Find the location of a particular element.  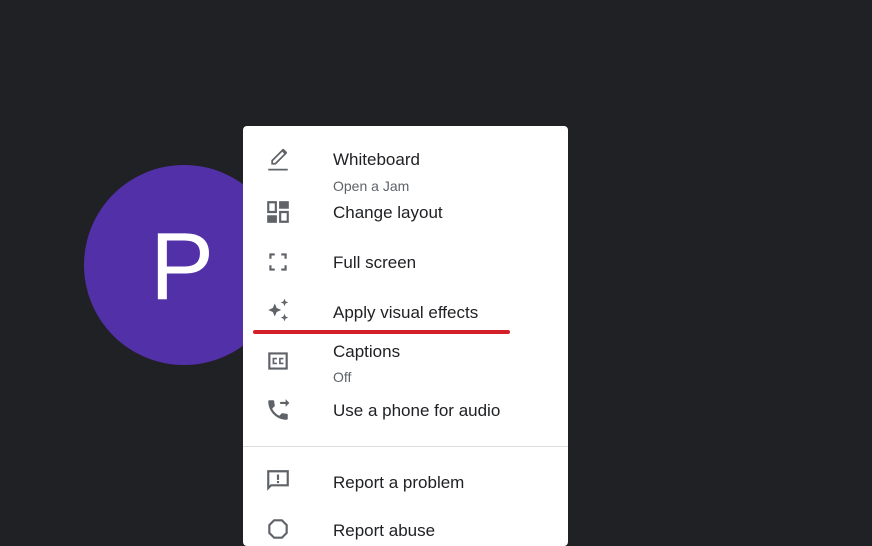

report-icon is located at coordinates (278, 529).